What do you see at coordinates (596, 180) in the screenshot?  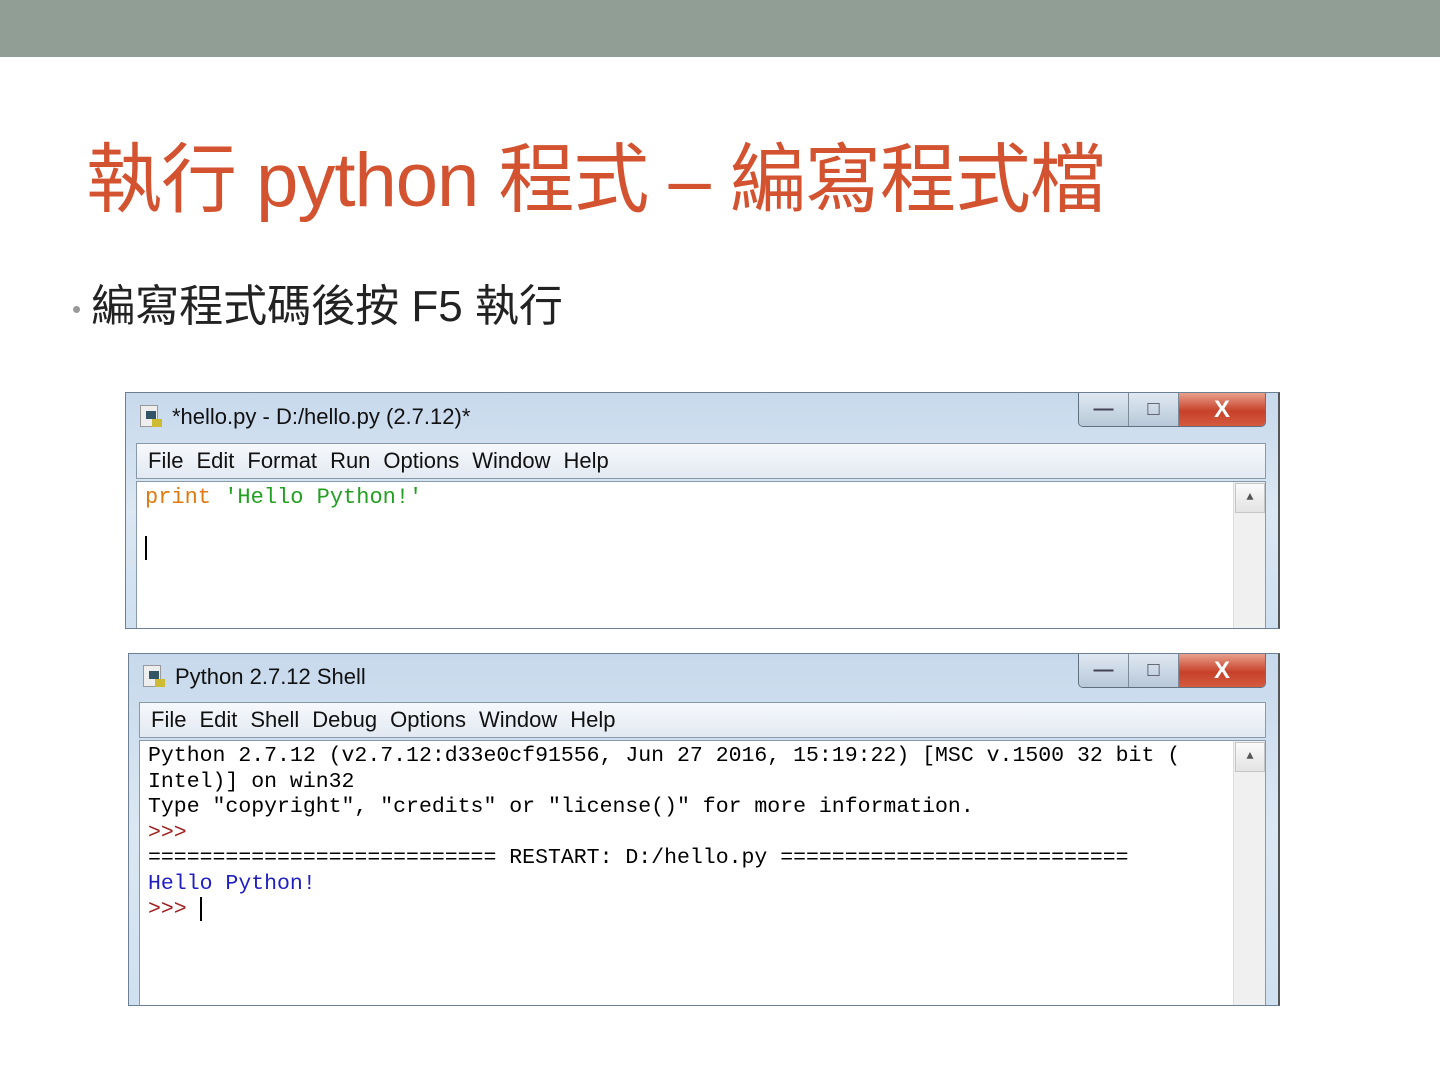 I see `slide-title: 執行 python 程式 – 編寫程式檔` at bounding box center [596, 180].